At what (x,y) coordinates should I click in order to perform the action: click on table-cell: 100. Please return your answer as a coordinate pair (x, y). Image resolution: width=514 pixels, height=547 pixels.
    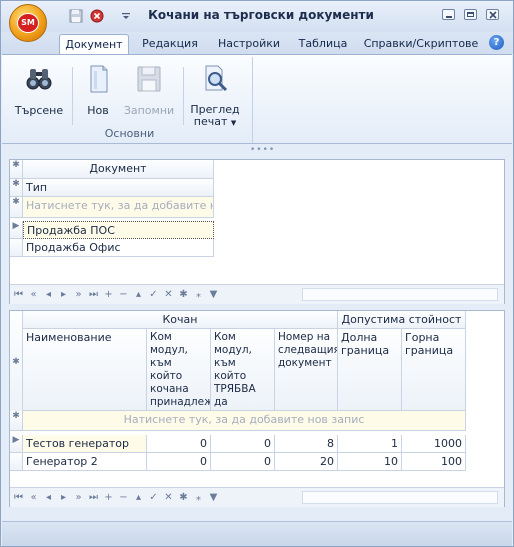
    Looking at the image, I should click on (434, 462).